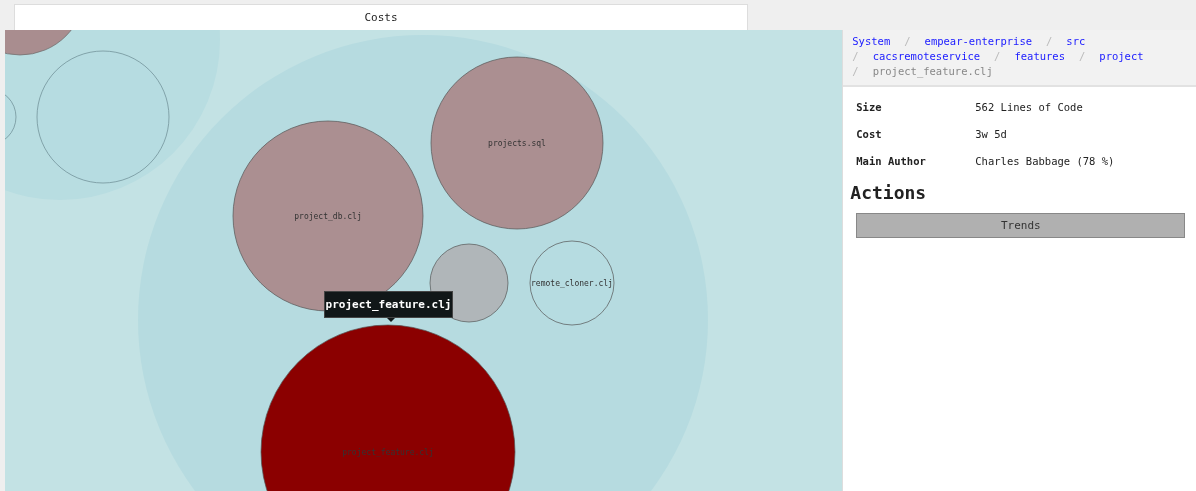 The height and width of the screenshot is (491, 1196). What do you see at coordinates (1039, 56) in the screenshot?
I see `breadcrumb-link: features` at bounding box center [1039, 56].